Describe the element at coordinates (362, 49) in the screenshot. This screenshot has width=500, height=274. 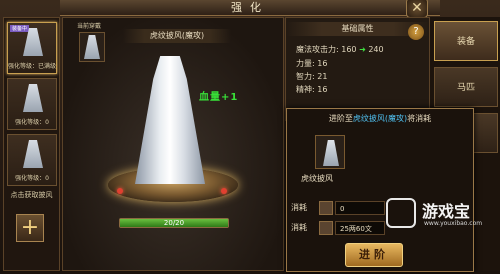
I see `arrow-right-icon: ➜` at that location.